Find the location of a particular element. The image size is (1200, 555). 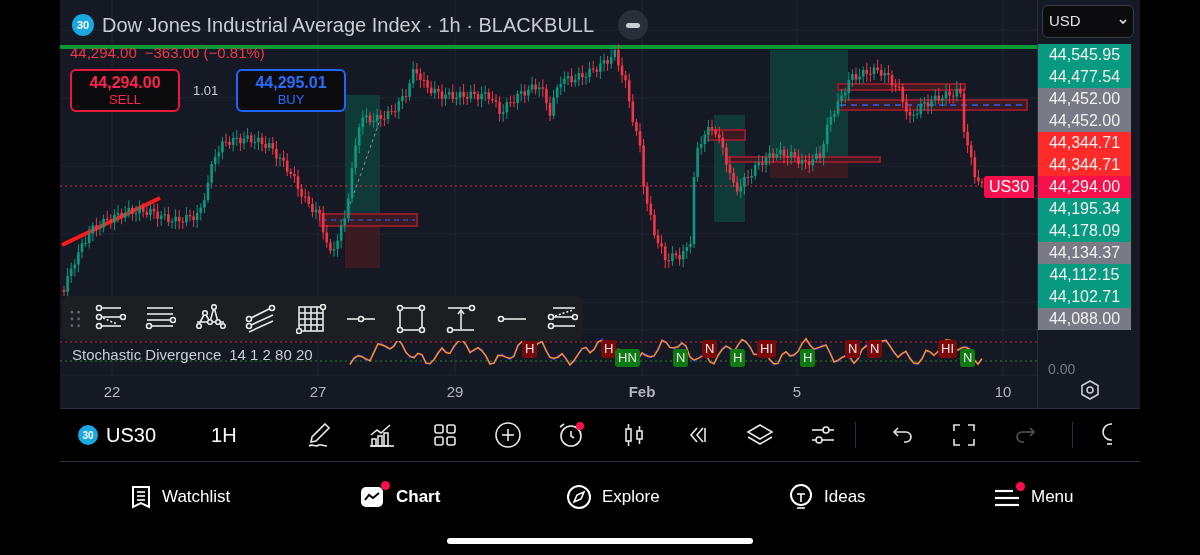

drag-handle-icon is located at coordinates (75, 318).